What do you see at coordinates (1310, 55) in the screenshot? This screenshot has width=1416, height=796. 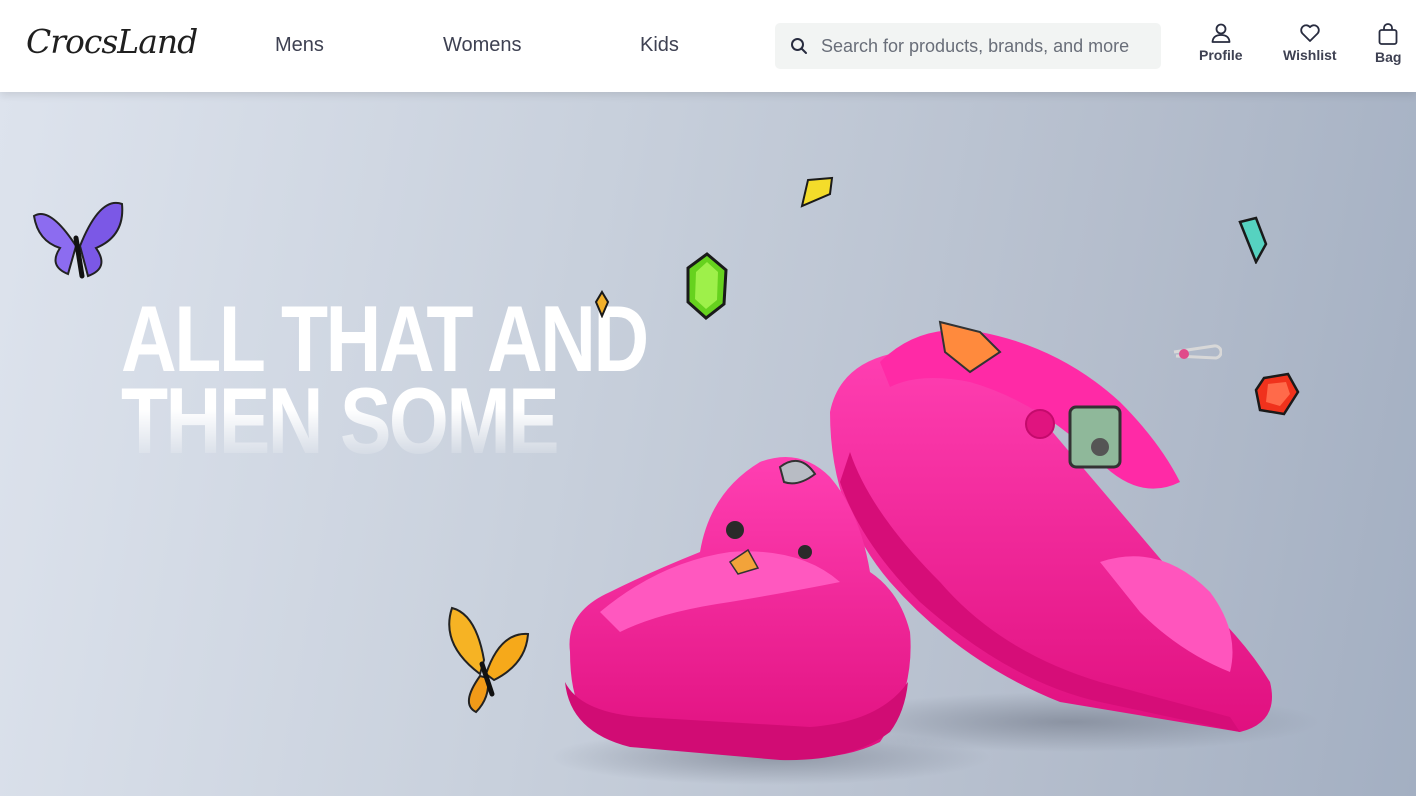 I see `wishlist-label: Wishlist` at bounding box center [1310, 55].